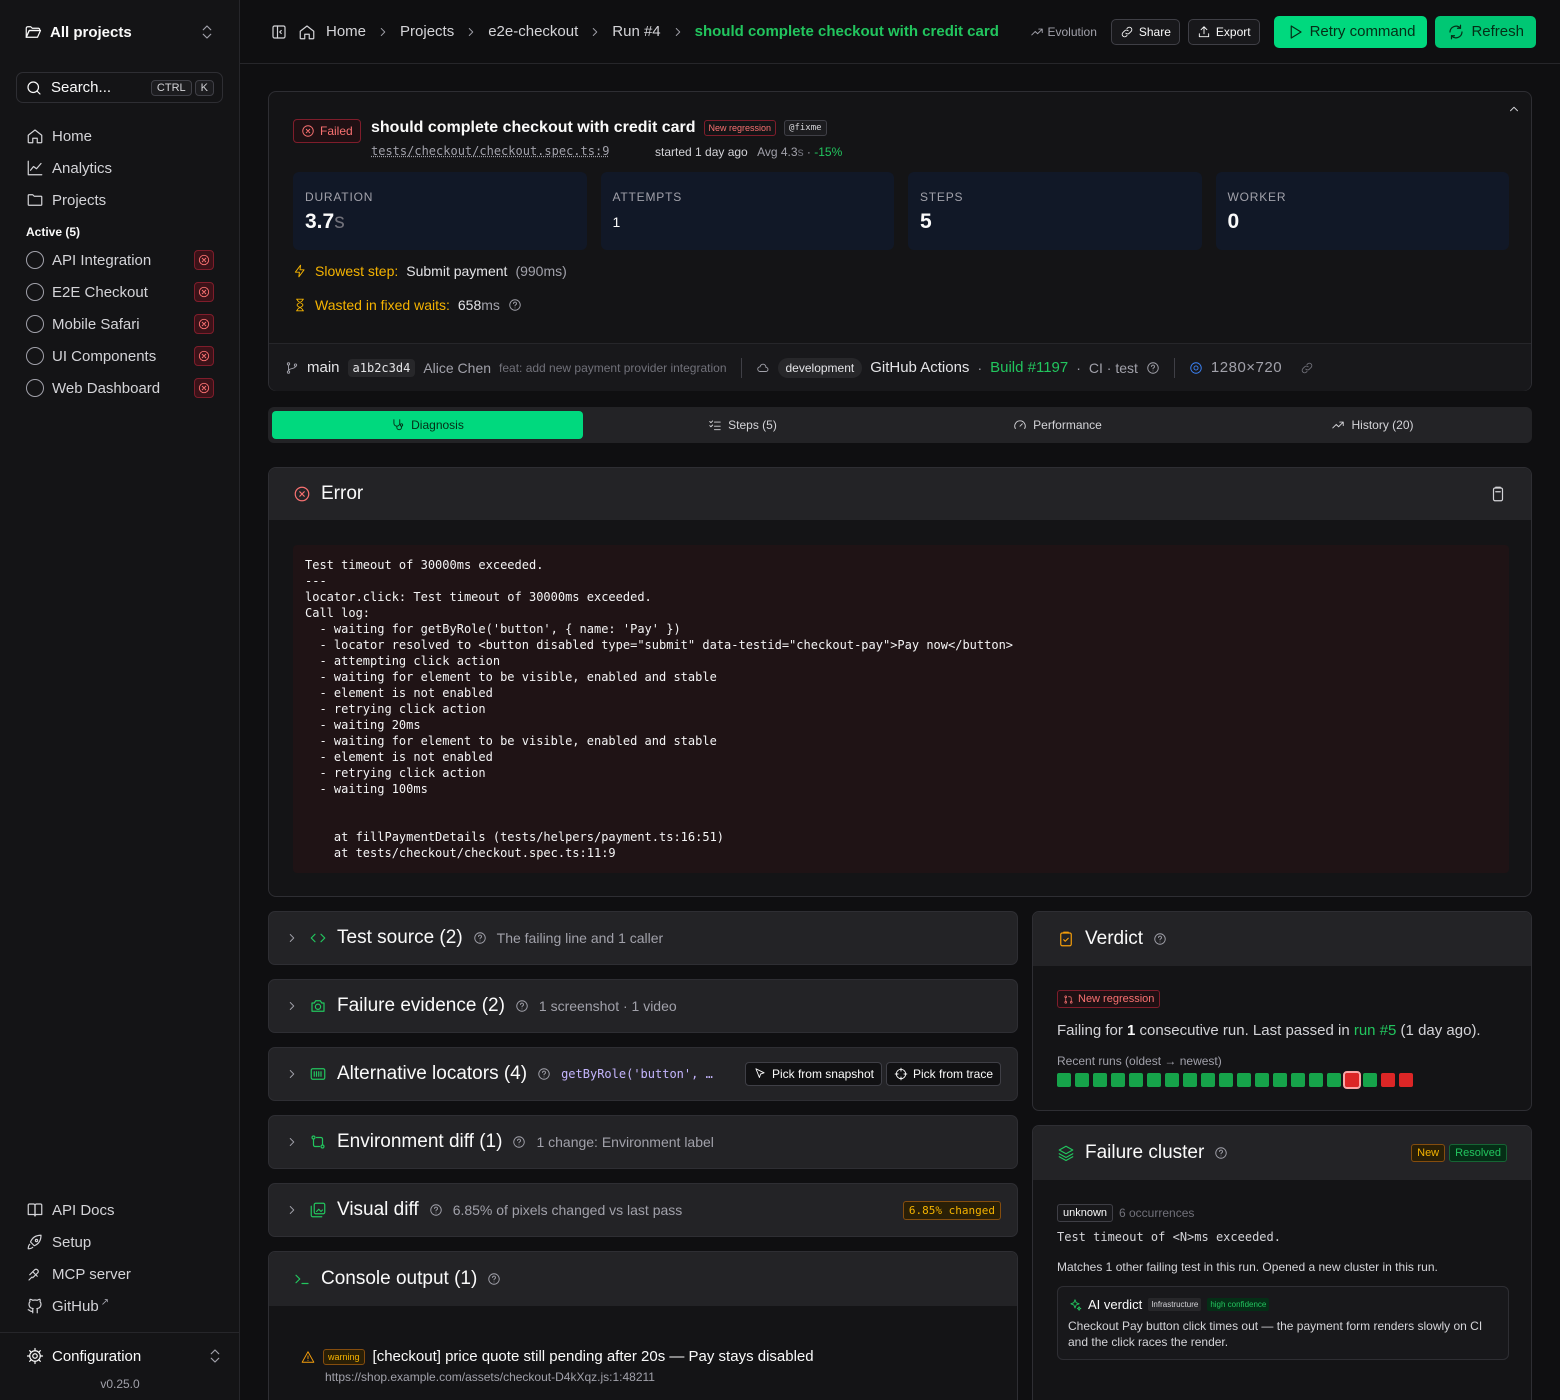 This screenshot has height=1400, width=1560. What do you see at coordinates (120, 260) in the screenshot?
I see `project-item-api-integration: API Integration` at bounding box center [120, 260].